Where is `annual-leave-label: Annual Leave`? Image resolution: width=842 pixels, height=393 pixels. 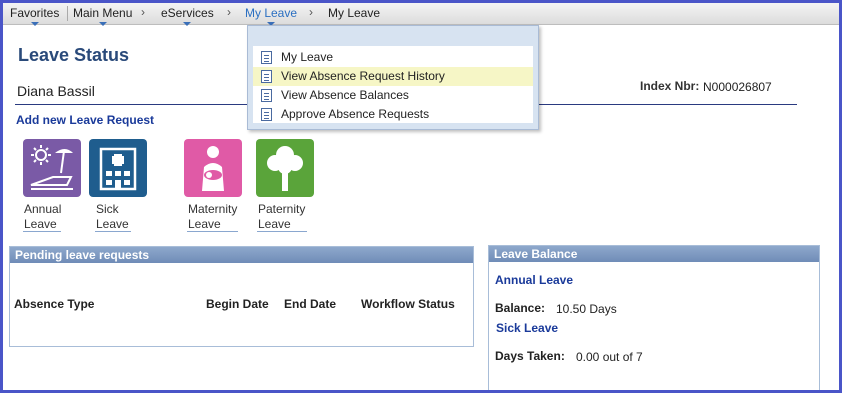 annual-leave-label: Annual Leave is located at coordinates (42, 217).